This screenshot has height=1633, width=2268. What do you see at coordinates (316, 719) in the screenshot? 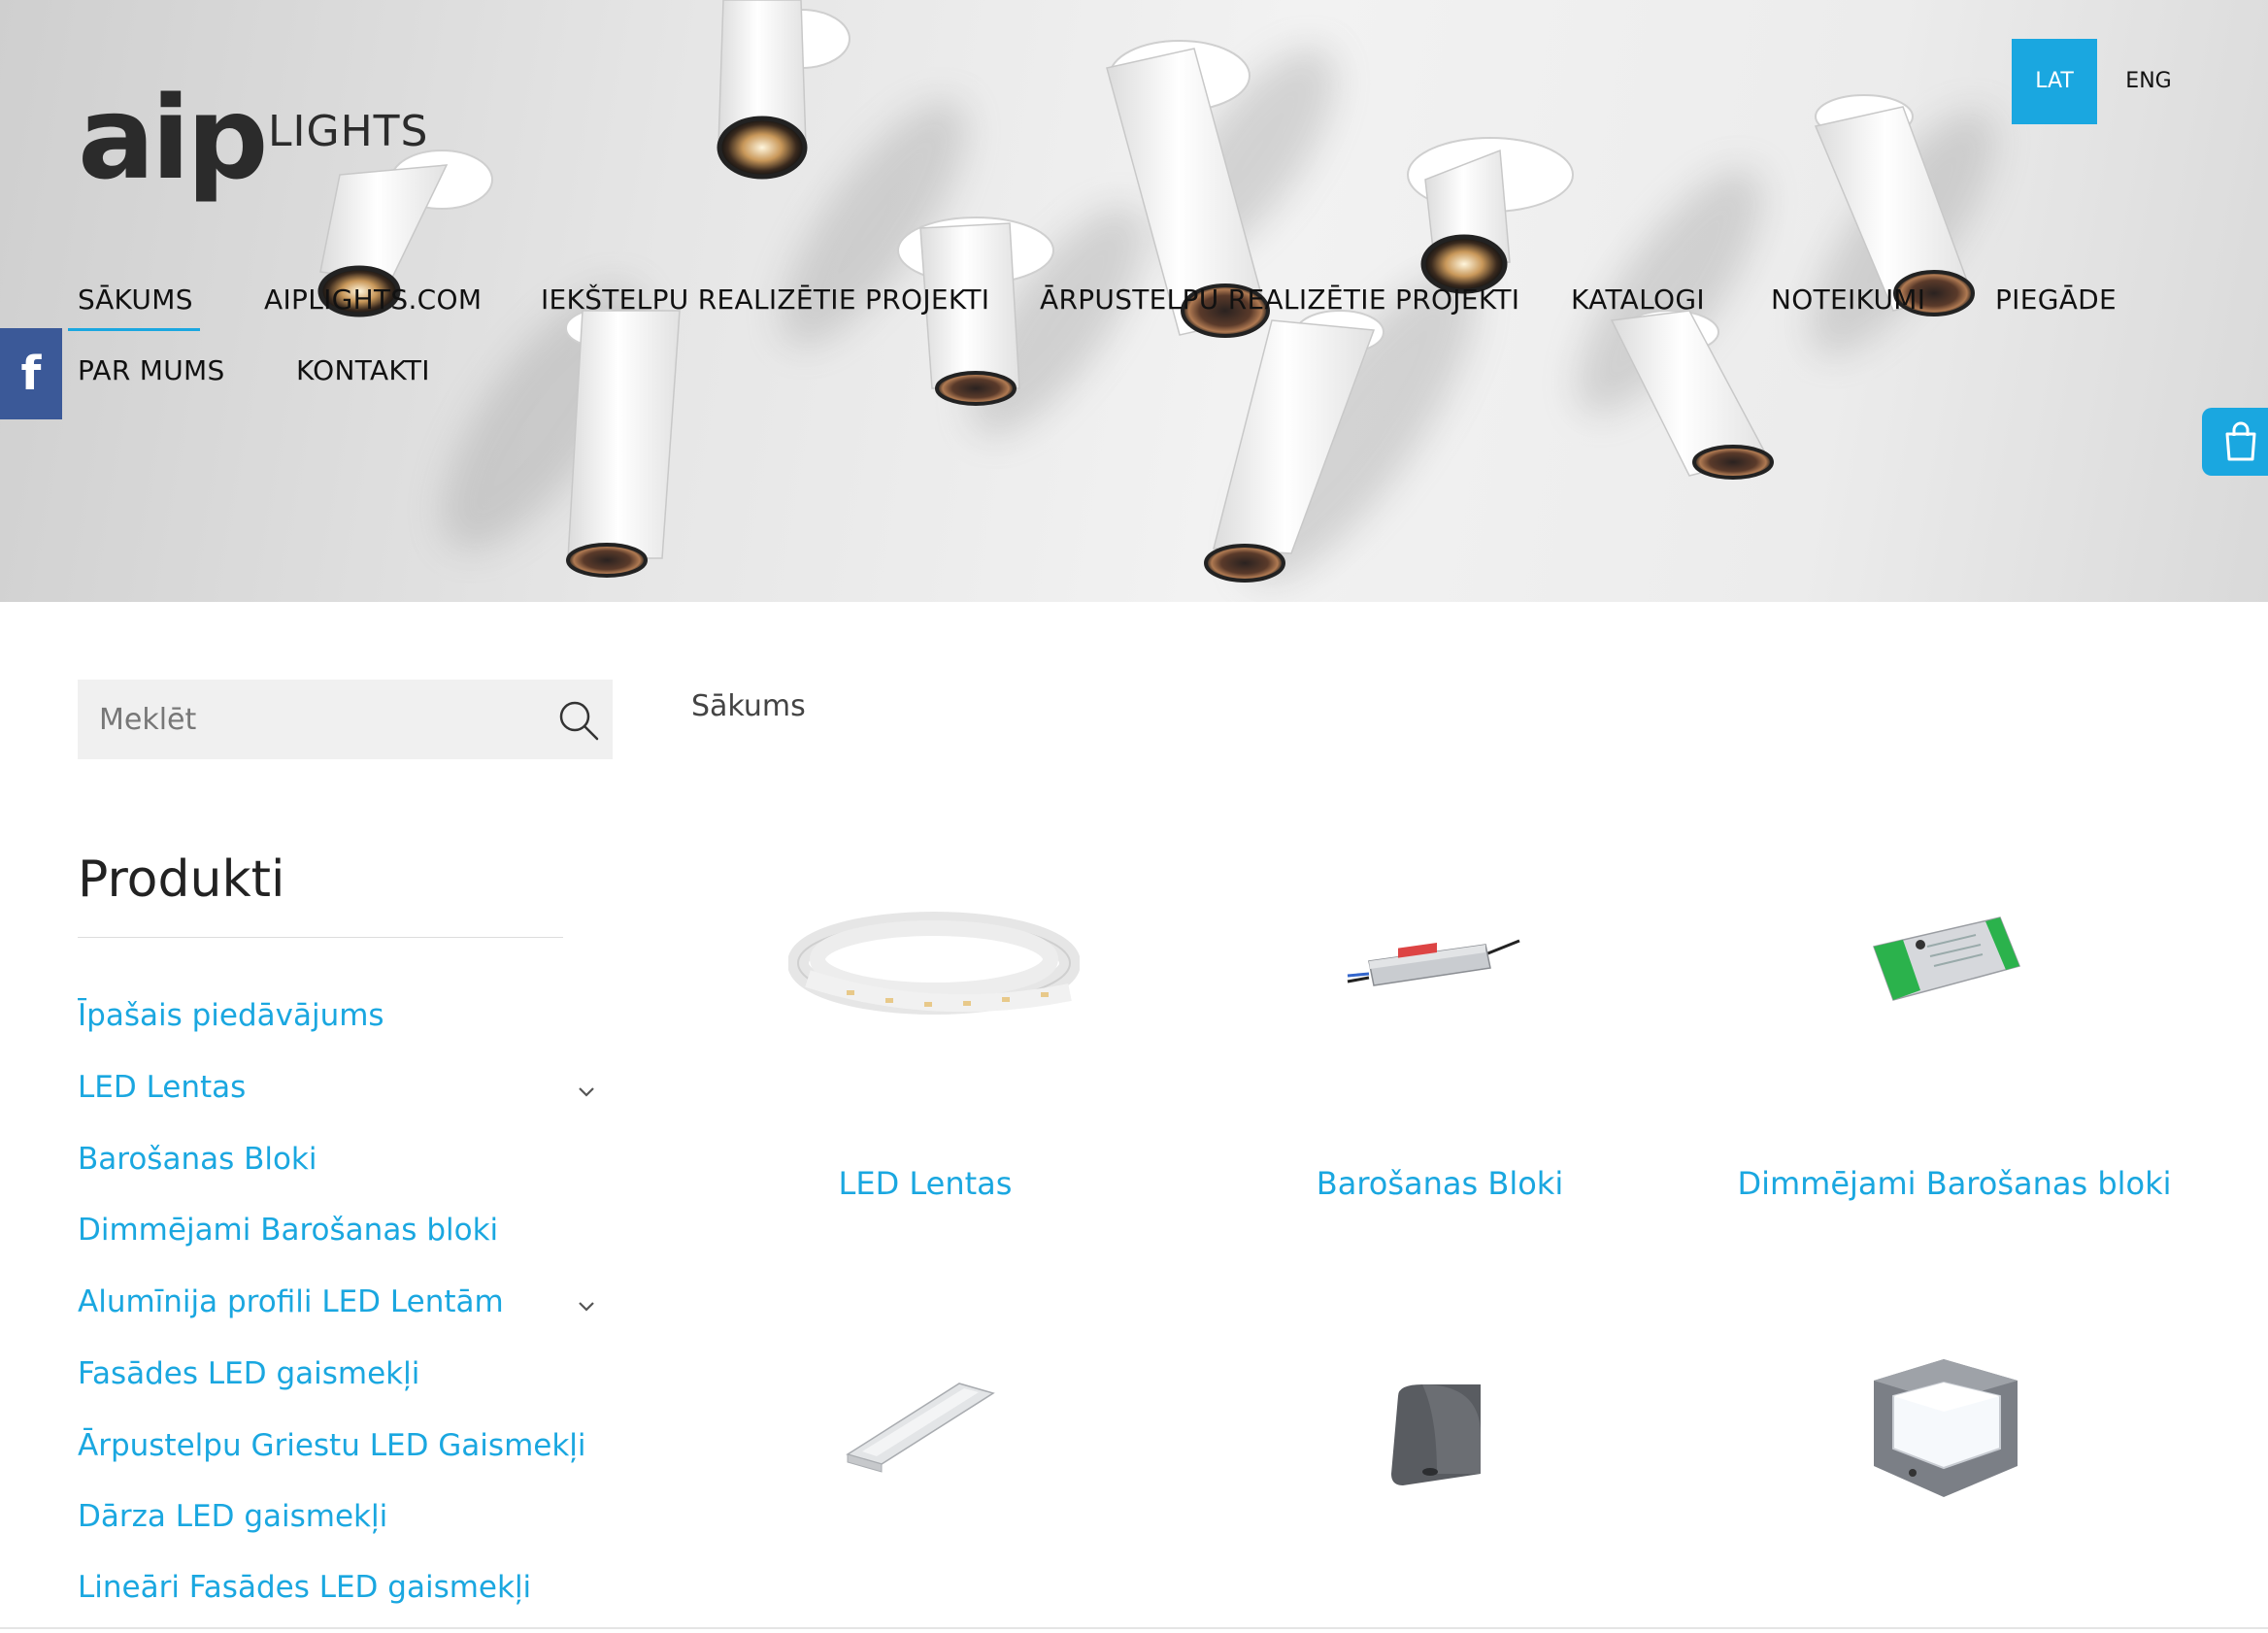
I see `search-input` at bounding box center [316, 719].